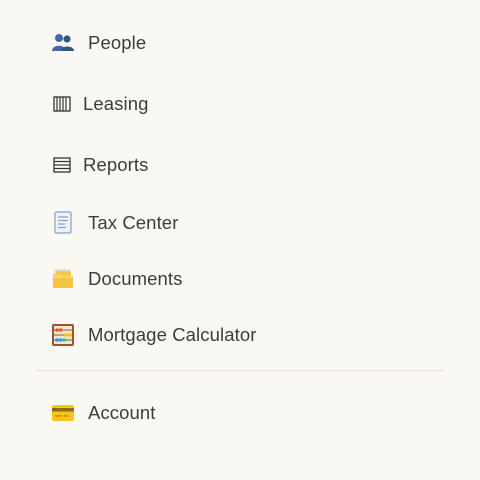 The image size is (480, 480). Describe the element at coordinates (240, 165) in the screenshot. I see `menu-item-reports: Reports` at that location.